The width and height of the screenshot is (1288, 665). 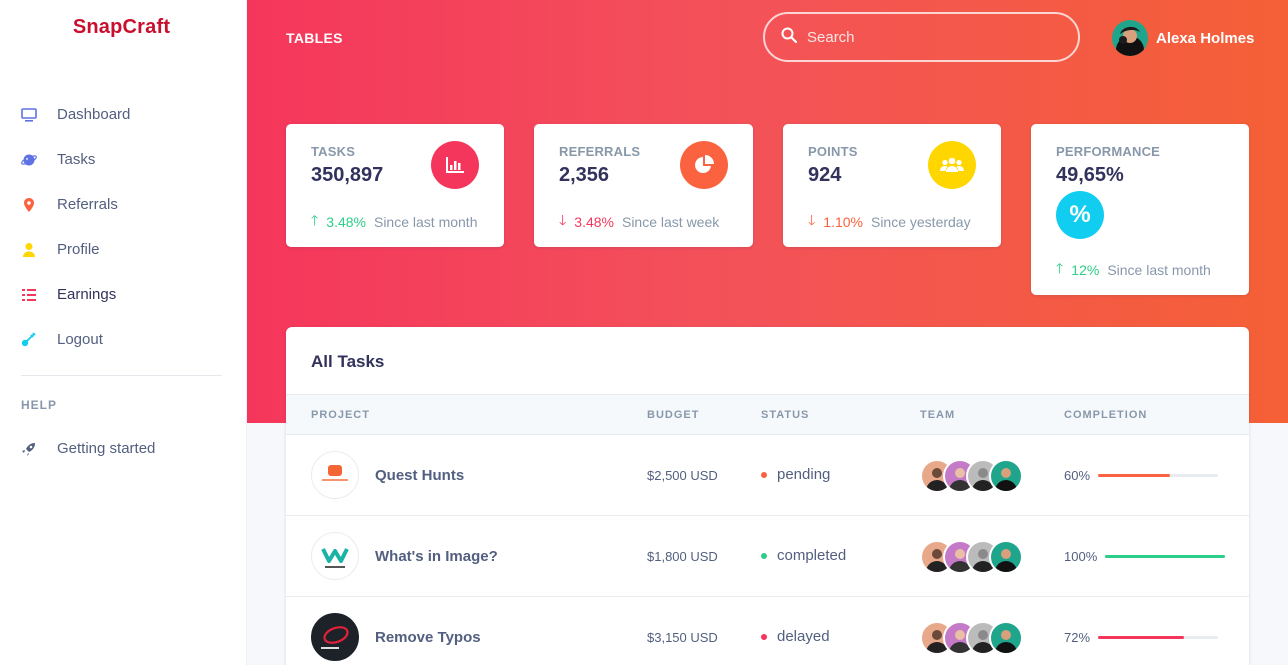 What do you see at coordinates (78, 249) in the screenshot?
I see `sidebar-item-label: Profile` at bounding box center [78, 249].